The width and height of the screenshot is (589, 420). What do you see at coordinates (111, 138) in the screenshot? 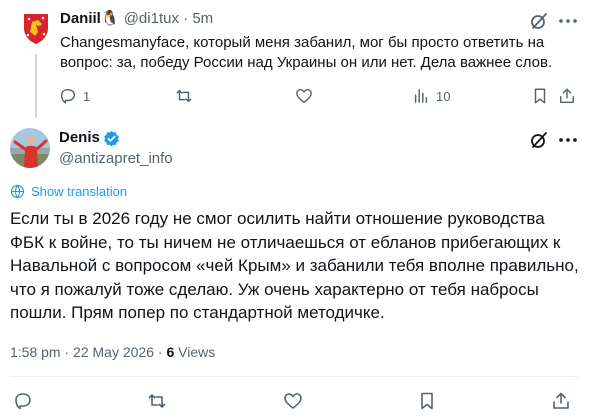
I see `verified-badge-icon` at bounding box center [111, 138].